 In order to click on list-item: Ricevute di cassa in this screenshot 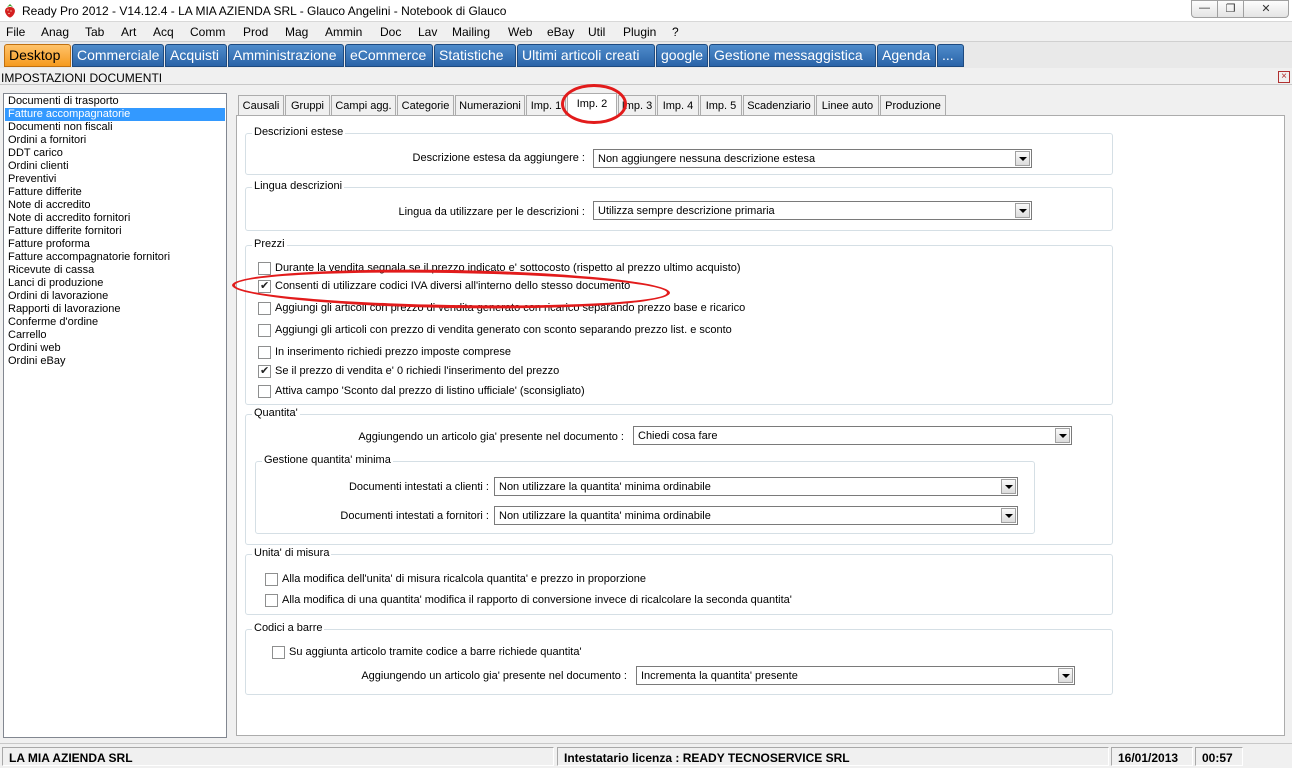, I will do `click(115, 270)`.